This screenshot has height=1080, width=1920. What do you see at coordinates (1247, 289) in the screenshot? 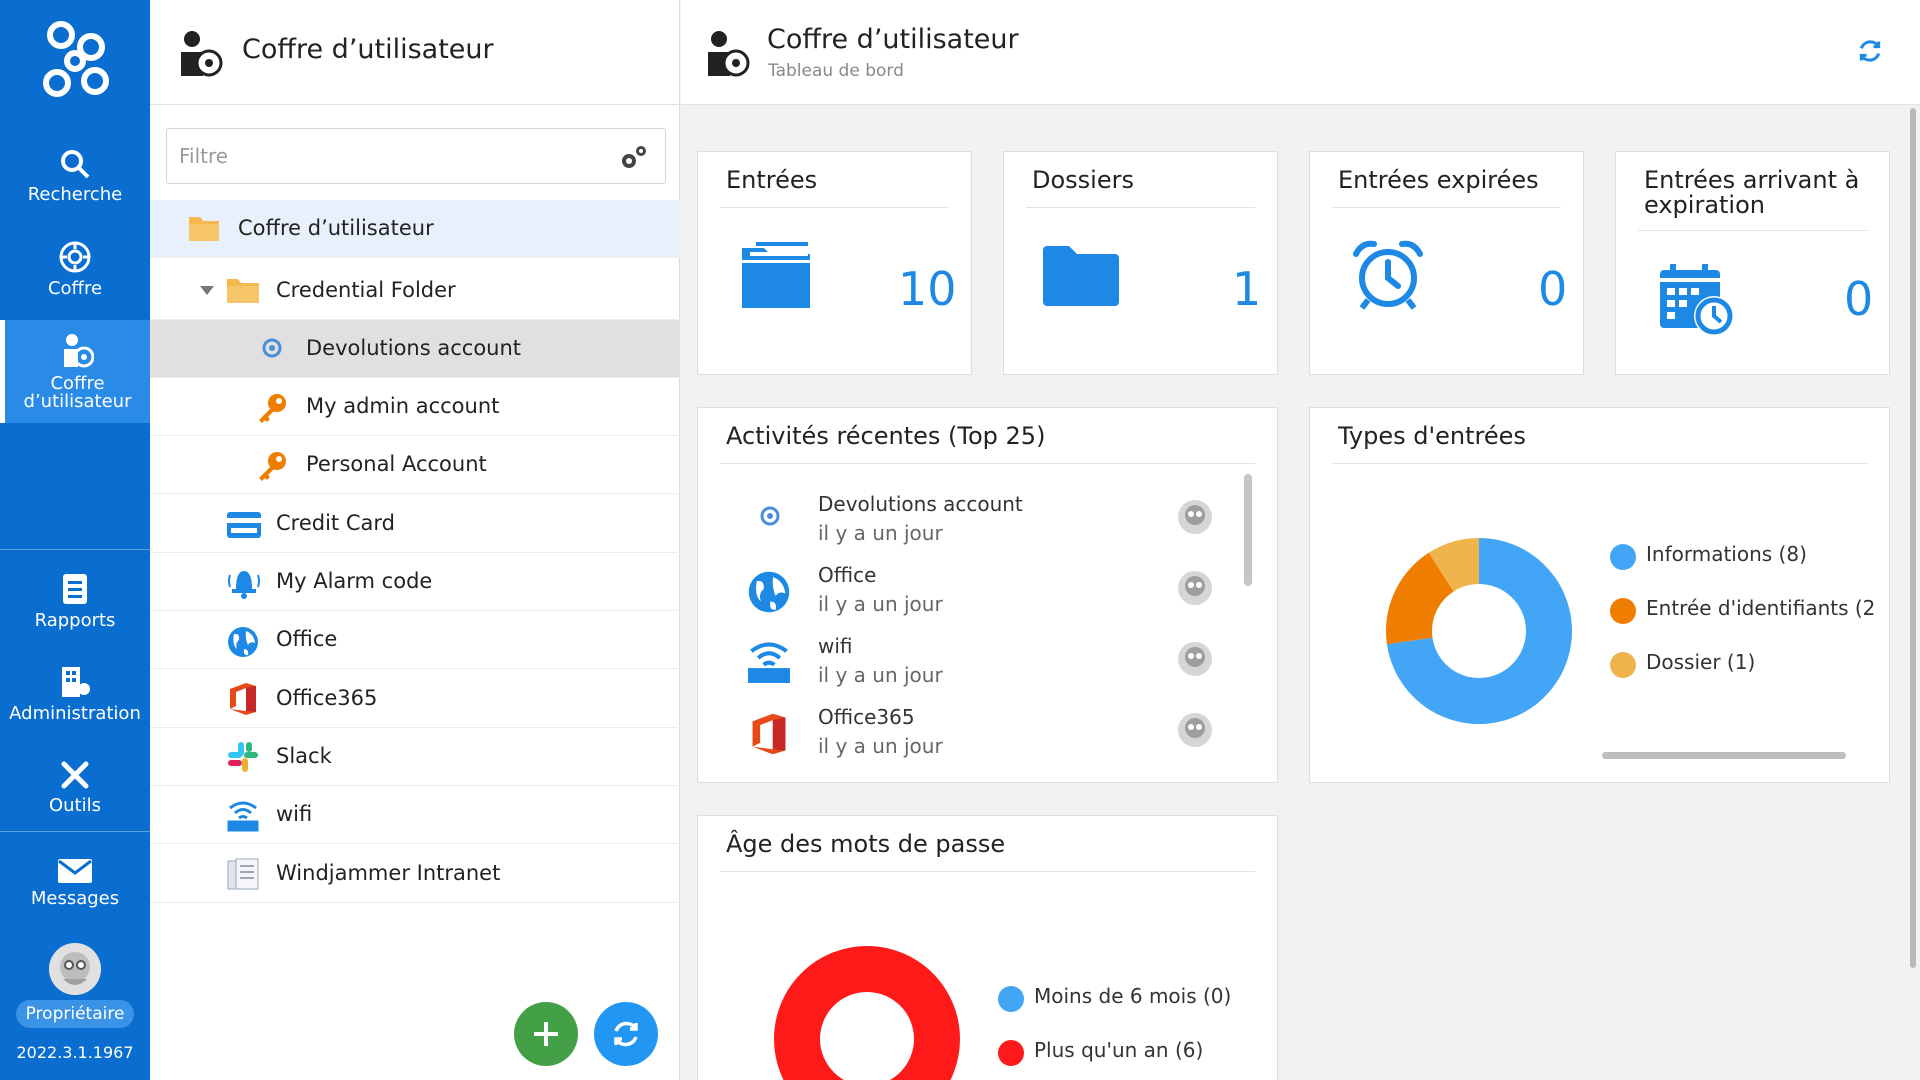
I see `stat-card-value: 1` at bounding box center [1247, 289].